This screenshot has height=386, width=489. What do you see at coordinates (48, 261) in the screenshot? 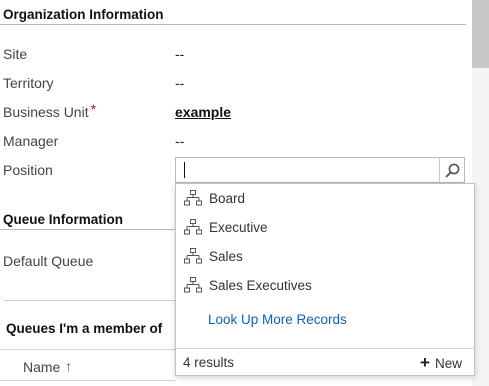
I see `default-queue-label: Default Queue` at bounding box center [48, 261].